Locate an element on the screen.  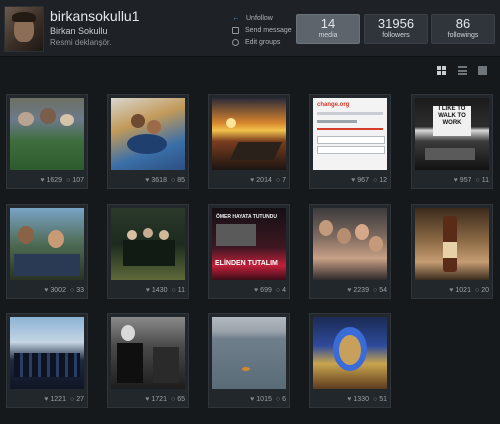
followings-count: 86 is located at coordinates (463, 23).